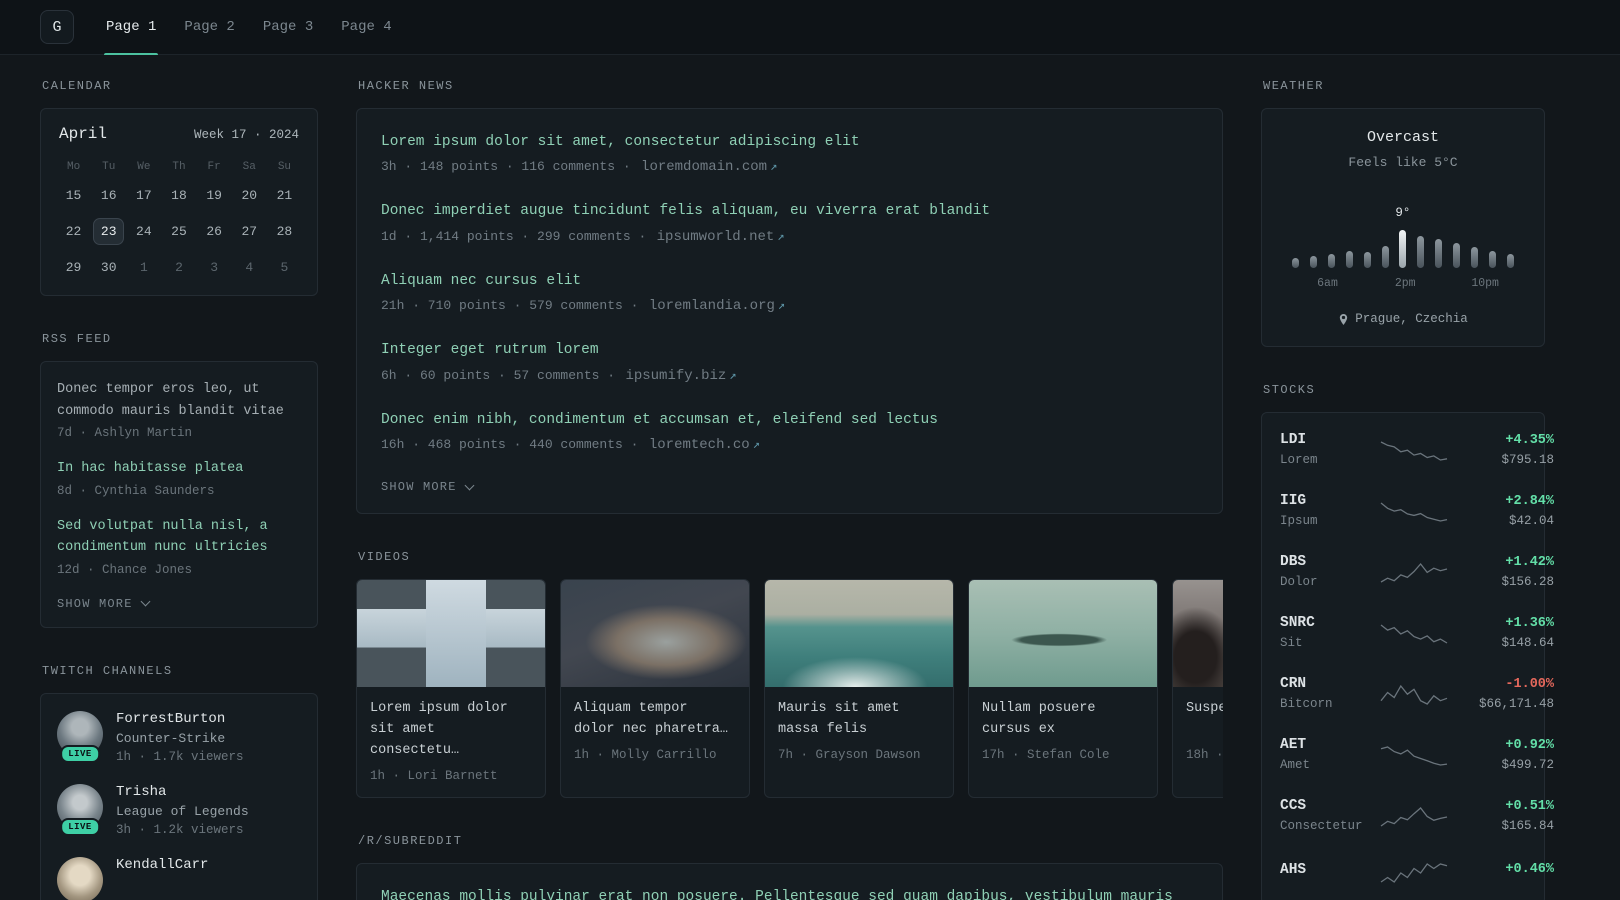  Describe the element at coordinates (179, 134) in the screenshot. I see `calendar-header: April Week 17 · 2024` at that location.